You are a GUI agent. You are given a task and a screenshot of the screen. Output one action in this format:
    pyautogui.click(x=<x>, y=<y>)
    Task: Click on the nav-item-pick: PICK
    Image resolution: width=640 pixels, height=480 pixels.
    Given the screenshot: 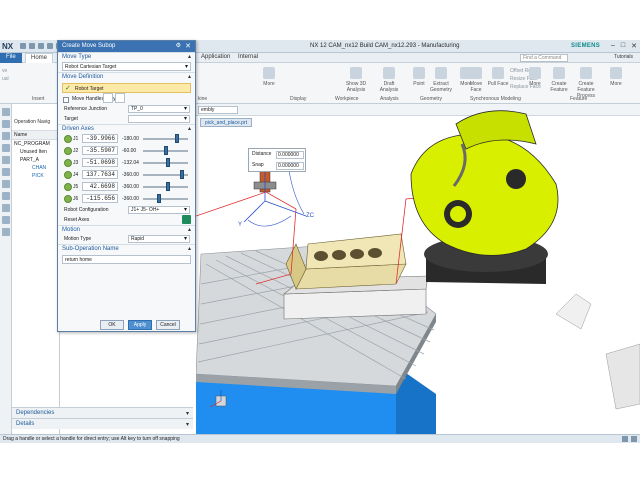 What is the action you would take?
    pyautogui.click(x=35, y=176)
    